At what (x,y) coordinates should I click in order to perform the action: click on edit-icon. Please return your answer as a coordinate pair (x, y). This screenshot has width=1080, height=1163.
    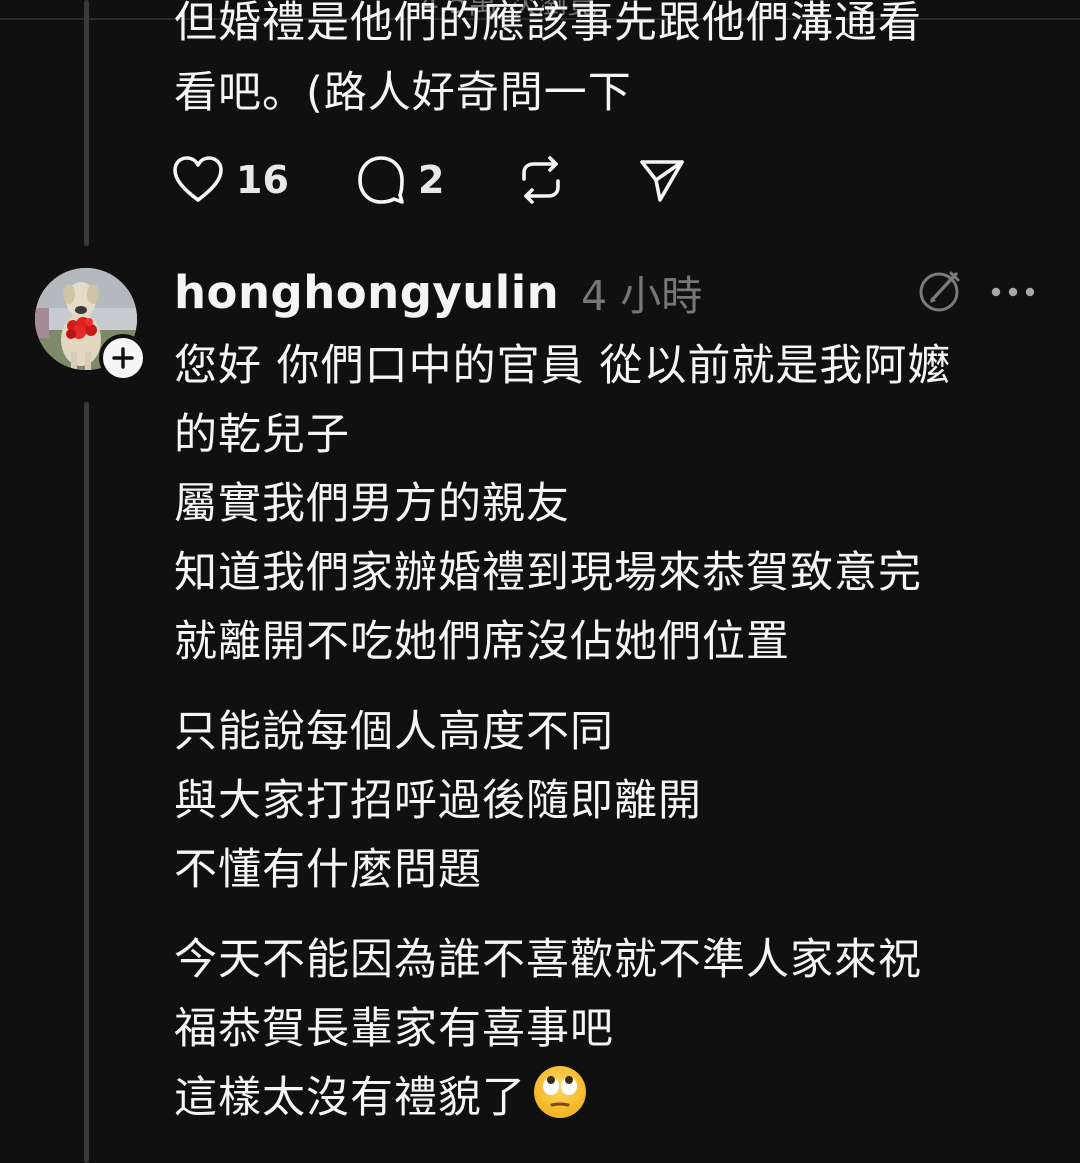
    Looking at the image, I should click on (939, 291).